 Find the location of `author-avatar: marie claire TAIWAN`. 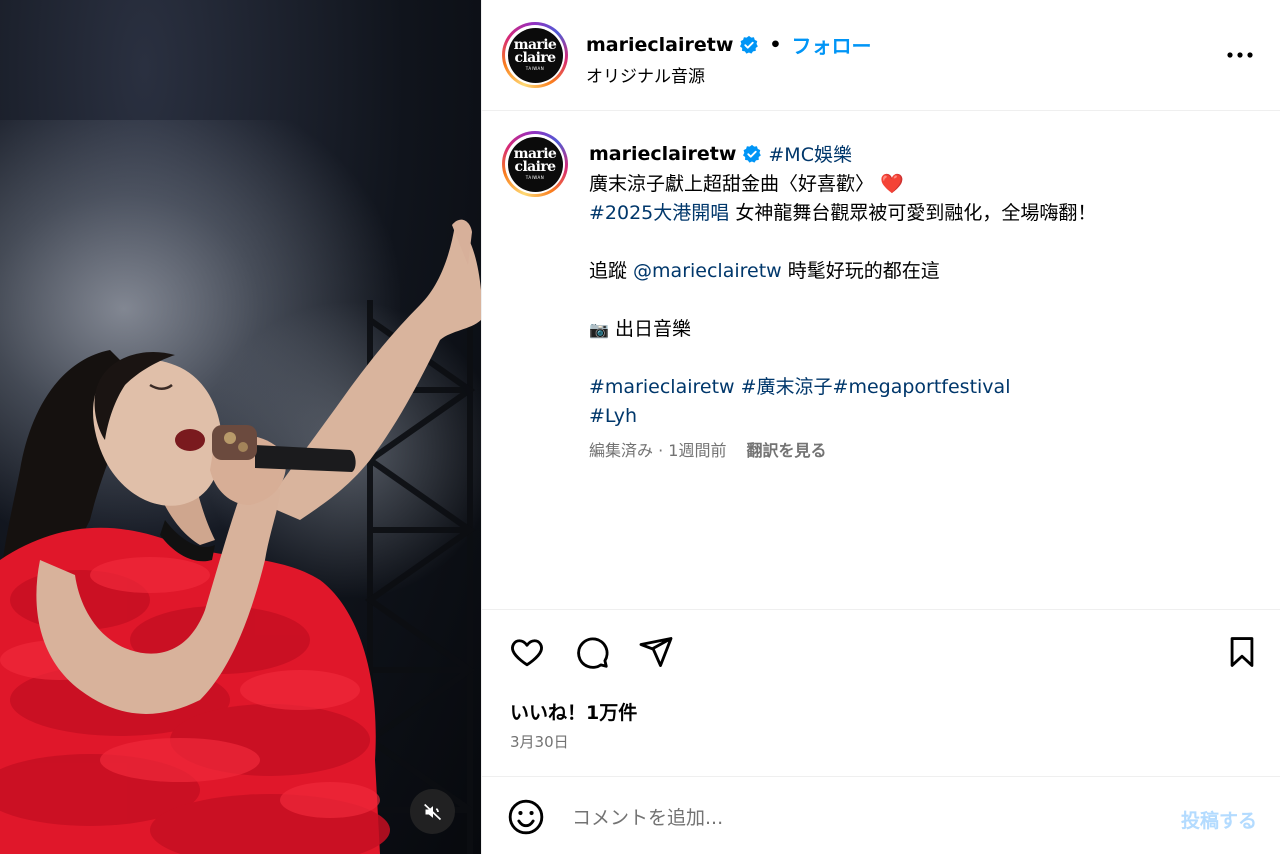

author-avatar: marie claire TAIWAN is located at coordinates (535, 55).